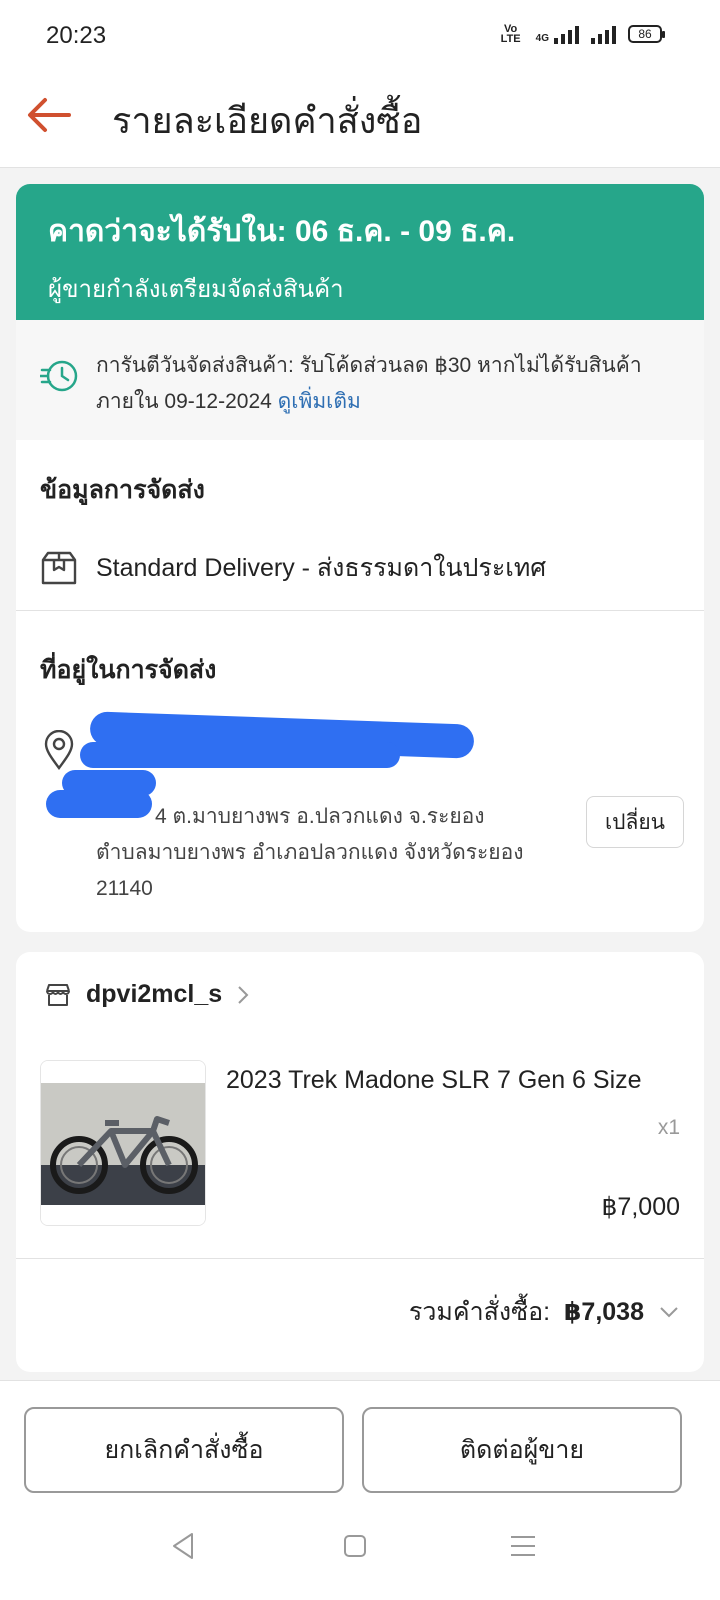  I want to click on battery-icon: 86, so click(646, 34).